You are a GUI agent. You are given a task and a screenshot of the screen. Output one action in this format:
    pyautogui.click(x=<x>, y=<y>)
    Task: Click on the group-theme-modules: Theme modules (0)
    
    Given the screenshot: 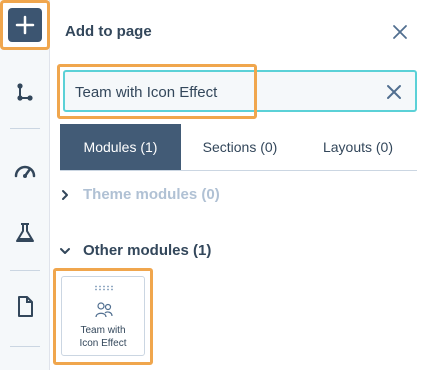 What is the action you would take?
    pyautogui.click(x=139, y=194)
    